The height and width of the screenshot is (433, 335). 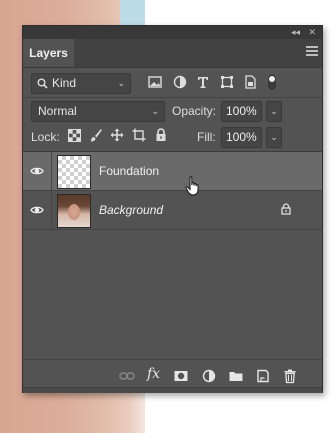 I want to click on add-mask-icon, so click(x=181, y=376).